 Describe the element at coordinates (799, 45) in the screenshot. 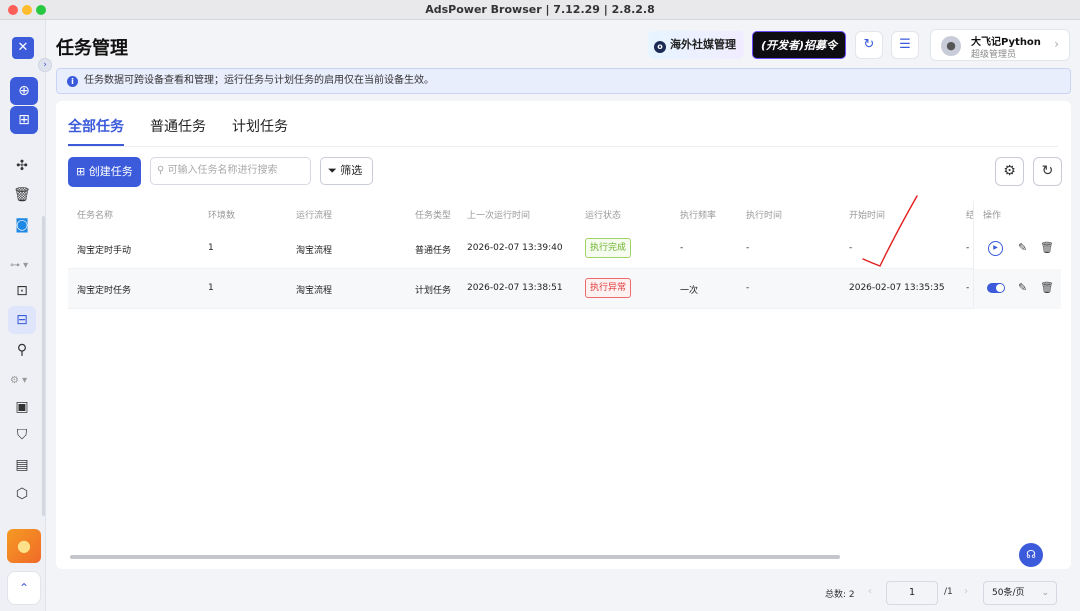

I see `developer-recruit-button: (开发者)招募令` at that location.